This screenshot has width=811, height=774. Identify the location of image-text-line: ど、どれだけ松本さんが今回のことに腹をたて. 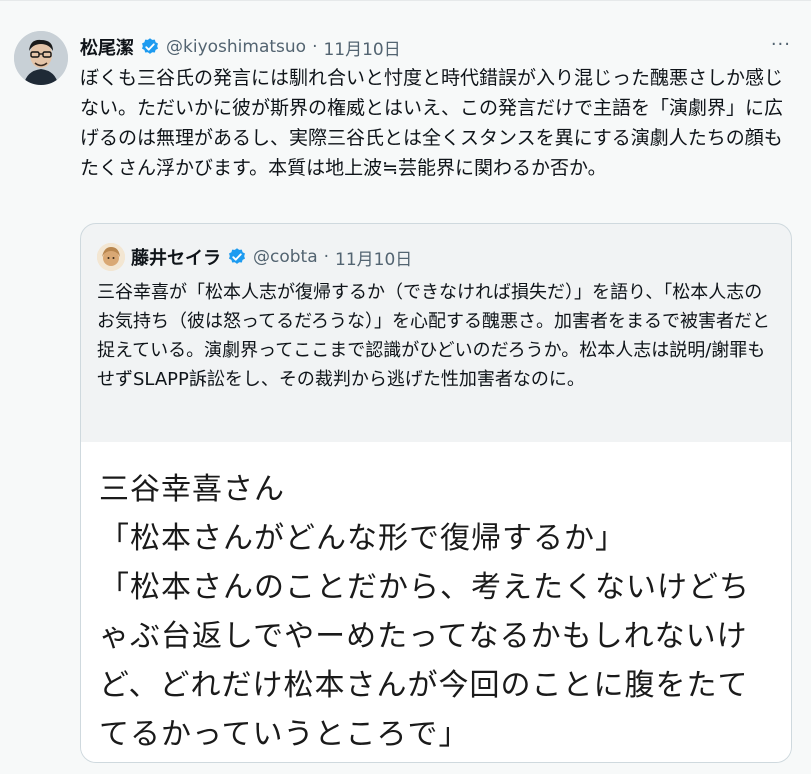
(424, 685).